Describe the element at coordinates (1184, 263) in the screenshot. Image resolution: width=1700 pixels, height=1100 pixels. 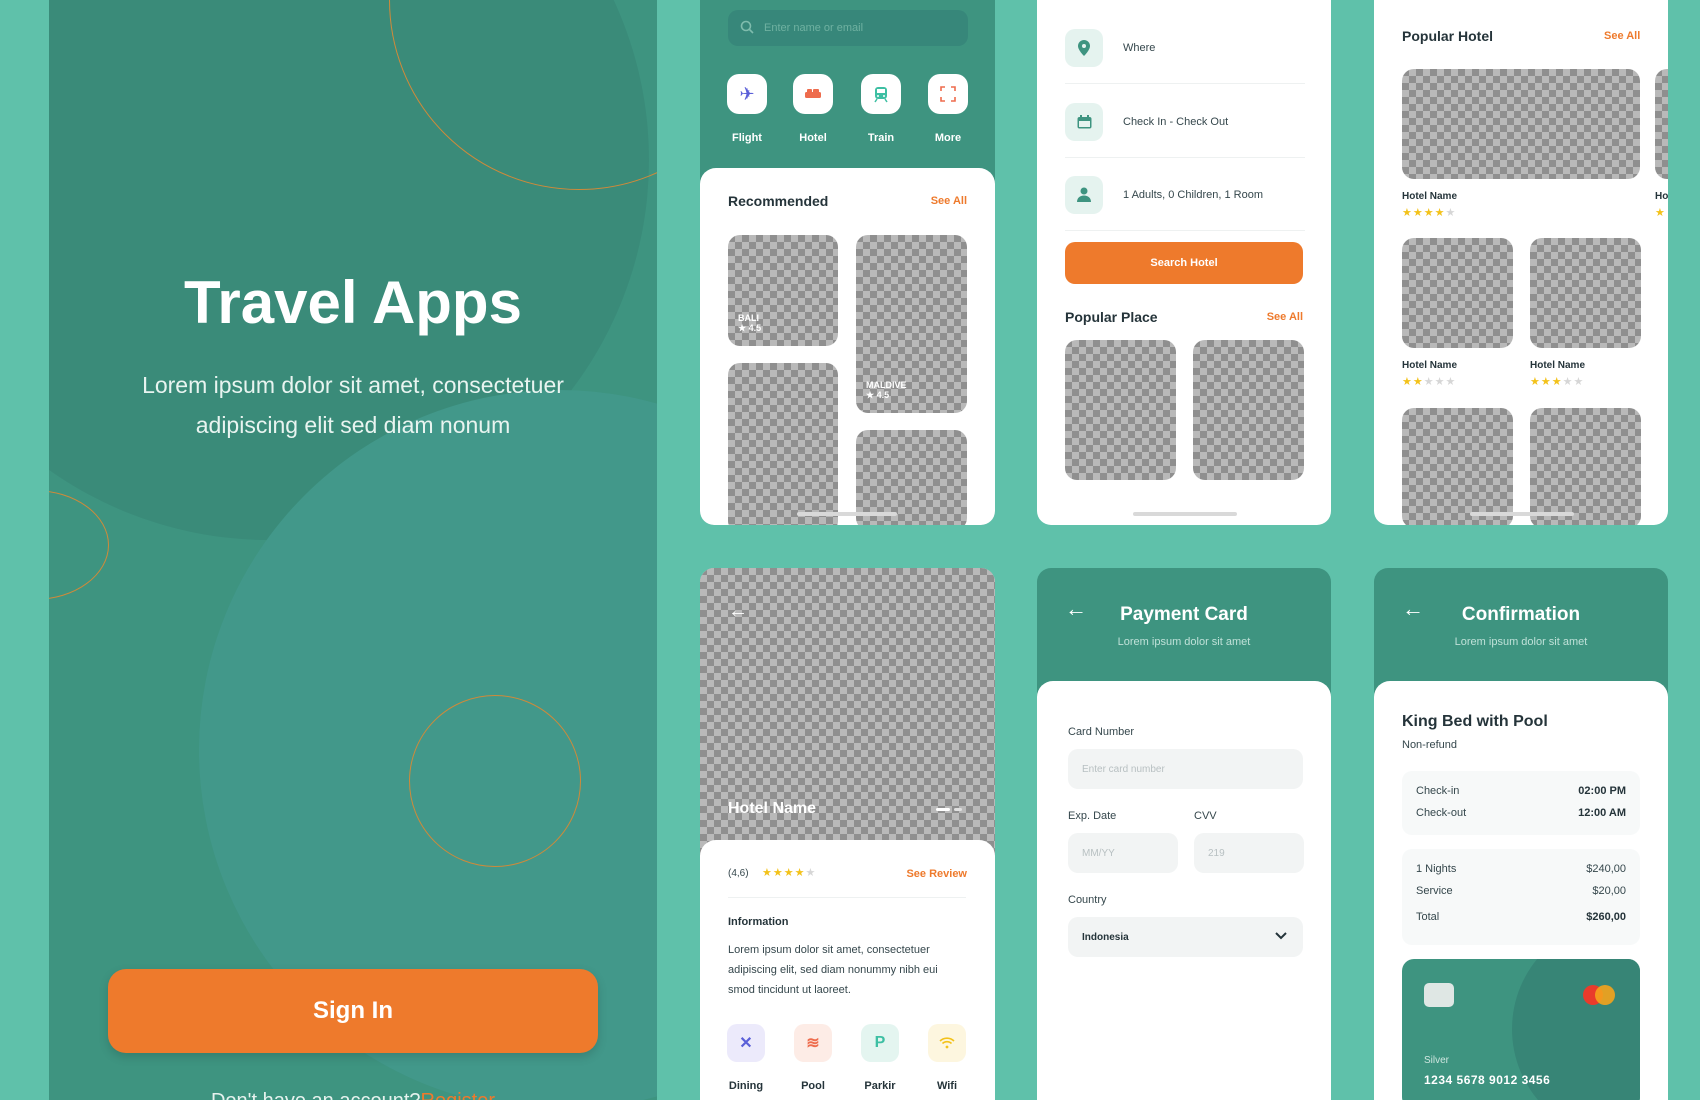
I see `search-hotel-button: Search Hotel` at that location.